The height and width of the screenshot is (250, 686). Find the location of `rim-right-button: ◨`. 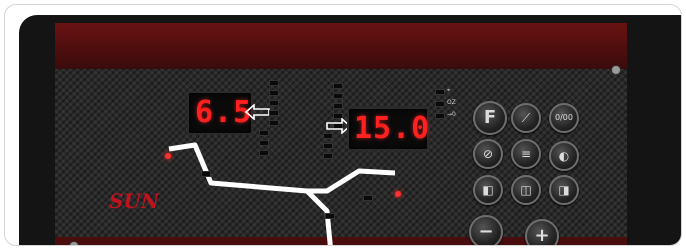

rim-right-button: ◨ is located at coordinates (564, 190).